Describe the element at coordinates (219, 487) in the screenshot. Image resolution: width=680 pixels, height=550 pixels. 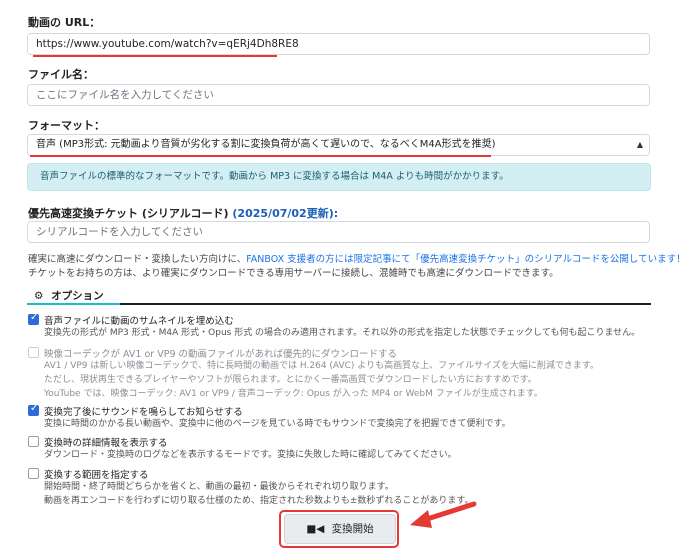
I see `option-range-desc-1: 開始時間・終了時間どちらかを省くと、動画の最初・最後からそれぞれ切り取ります。` at that location.